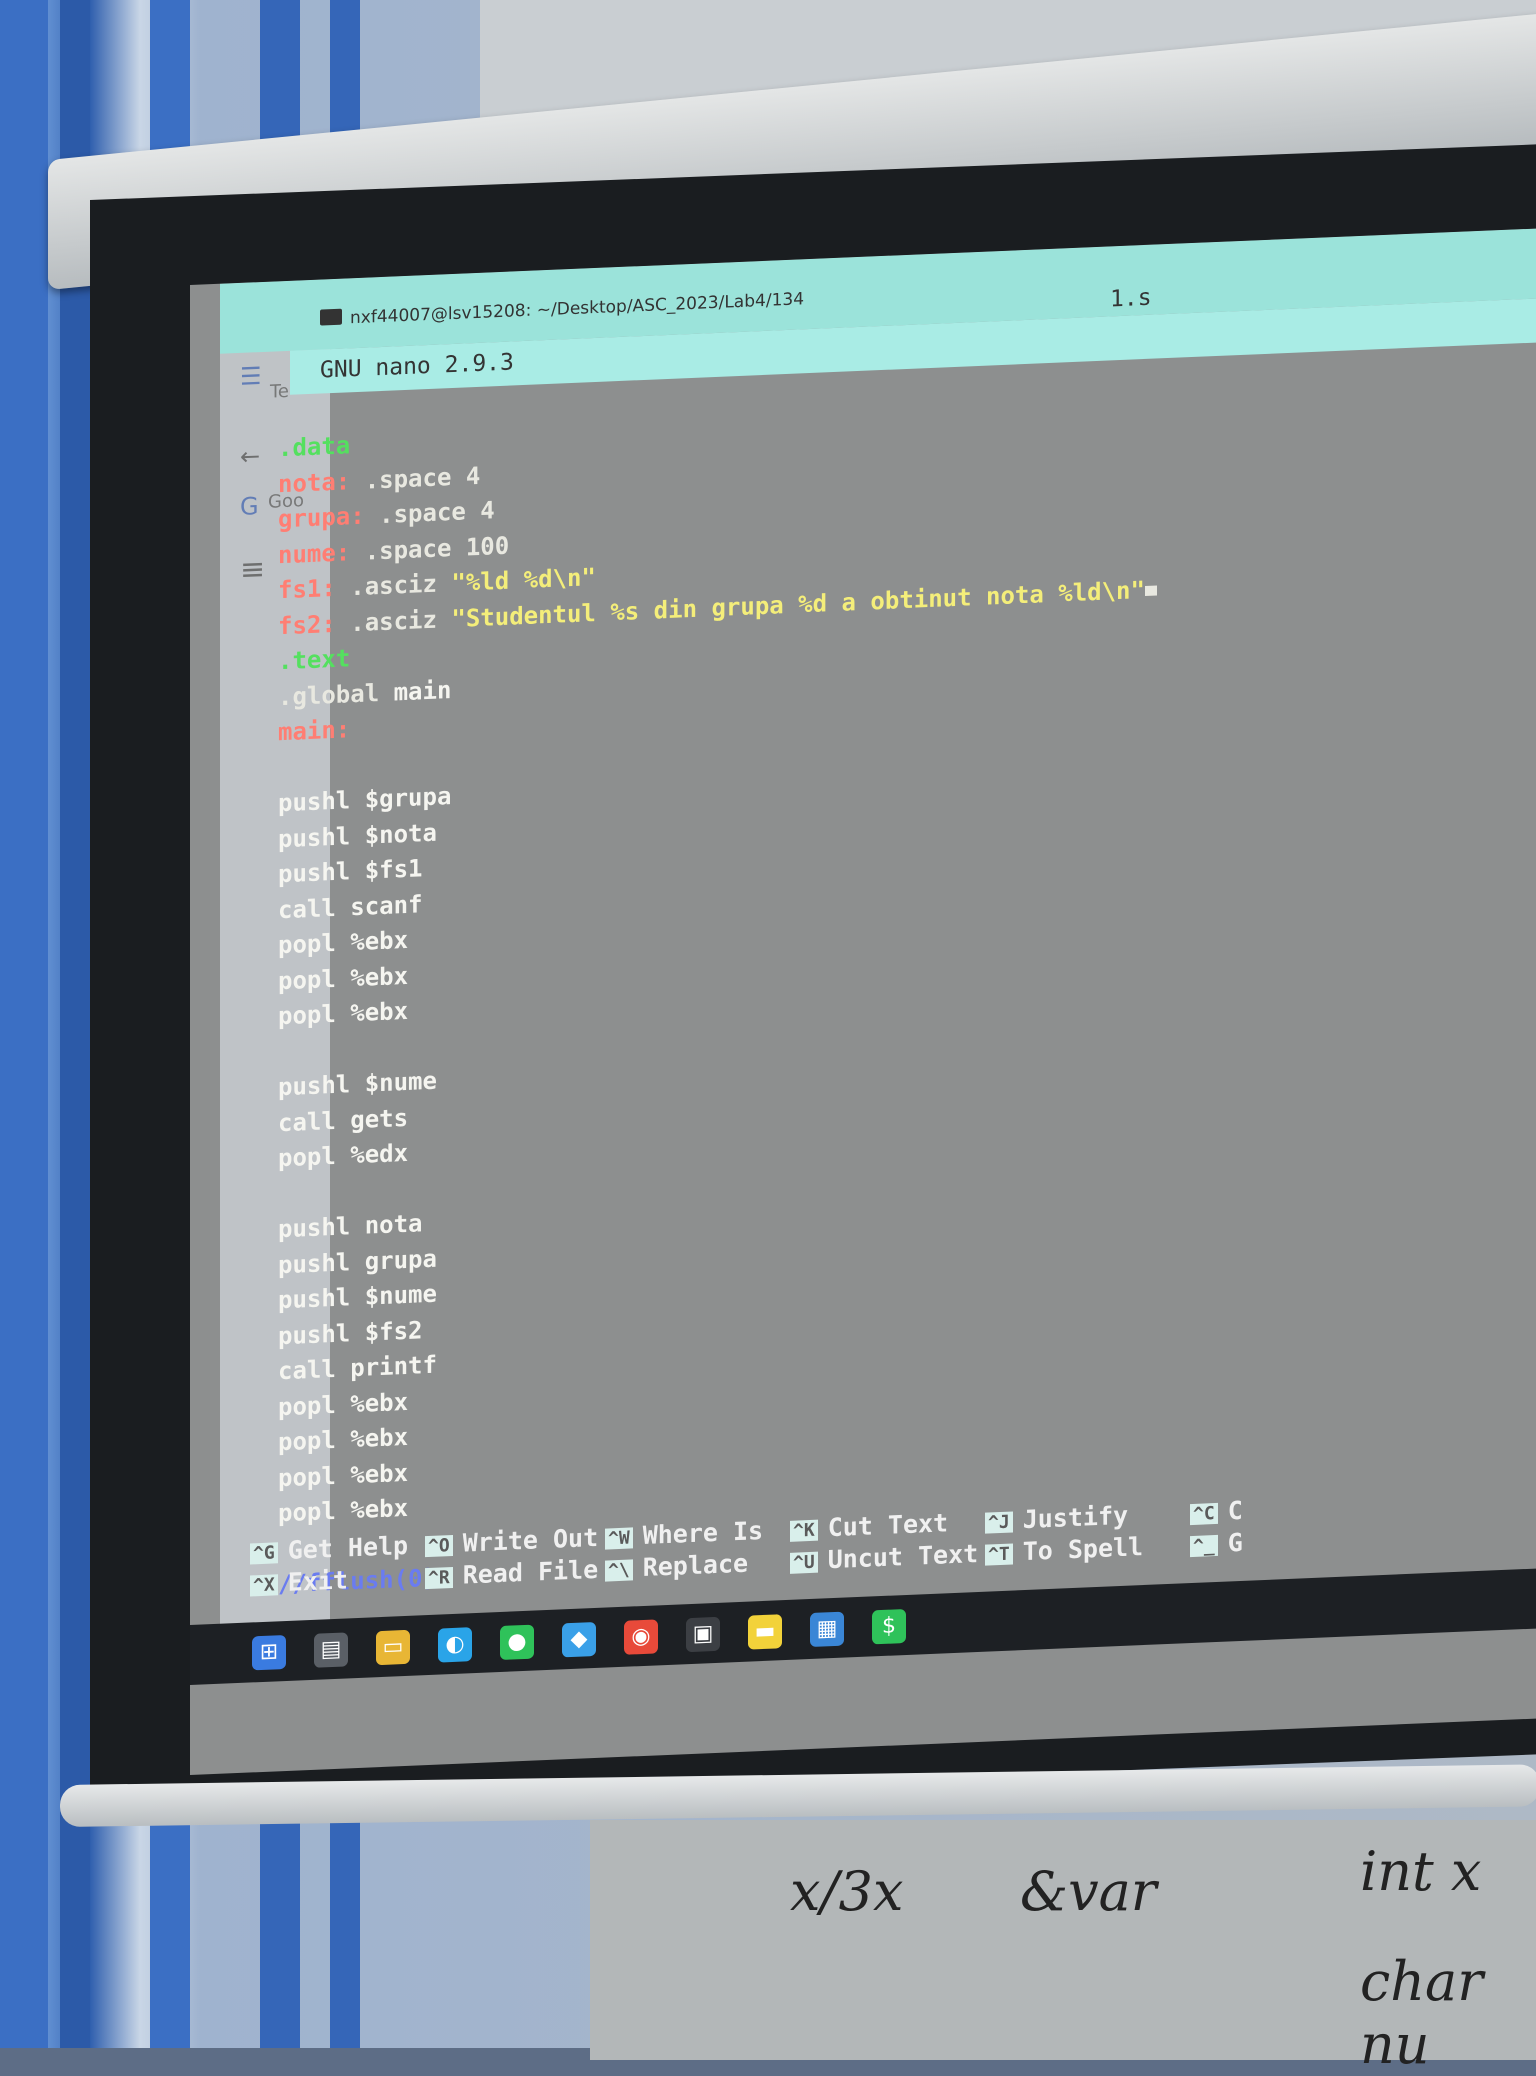 This screenshot has height=2076, width=1536. What do you see at coordinates (331, 1650) in the screenshot?
I see `task-view-icon: ▤` at bounding box center [331, 1650].